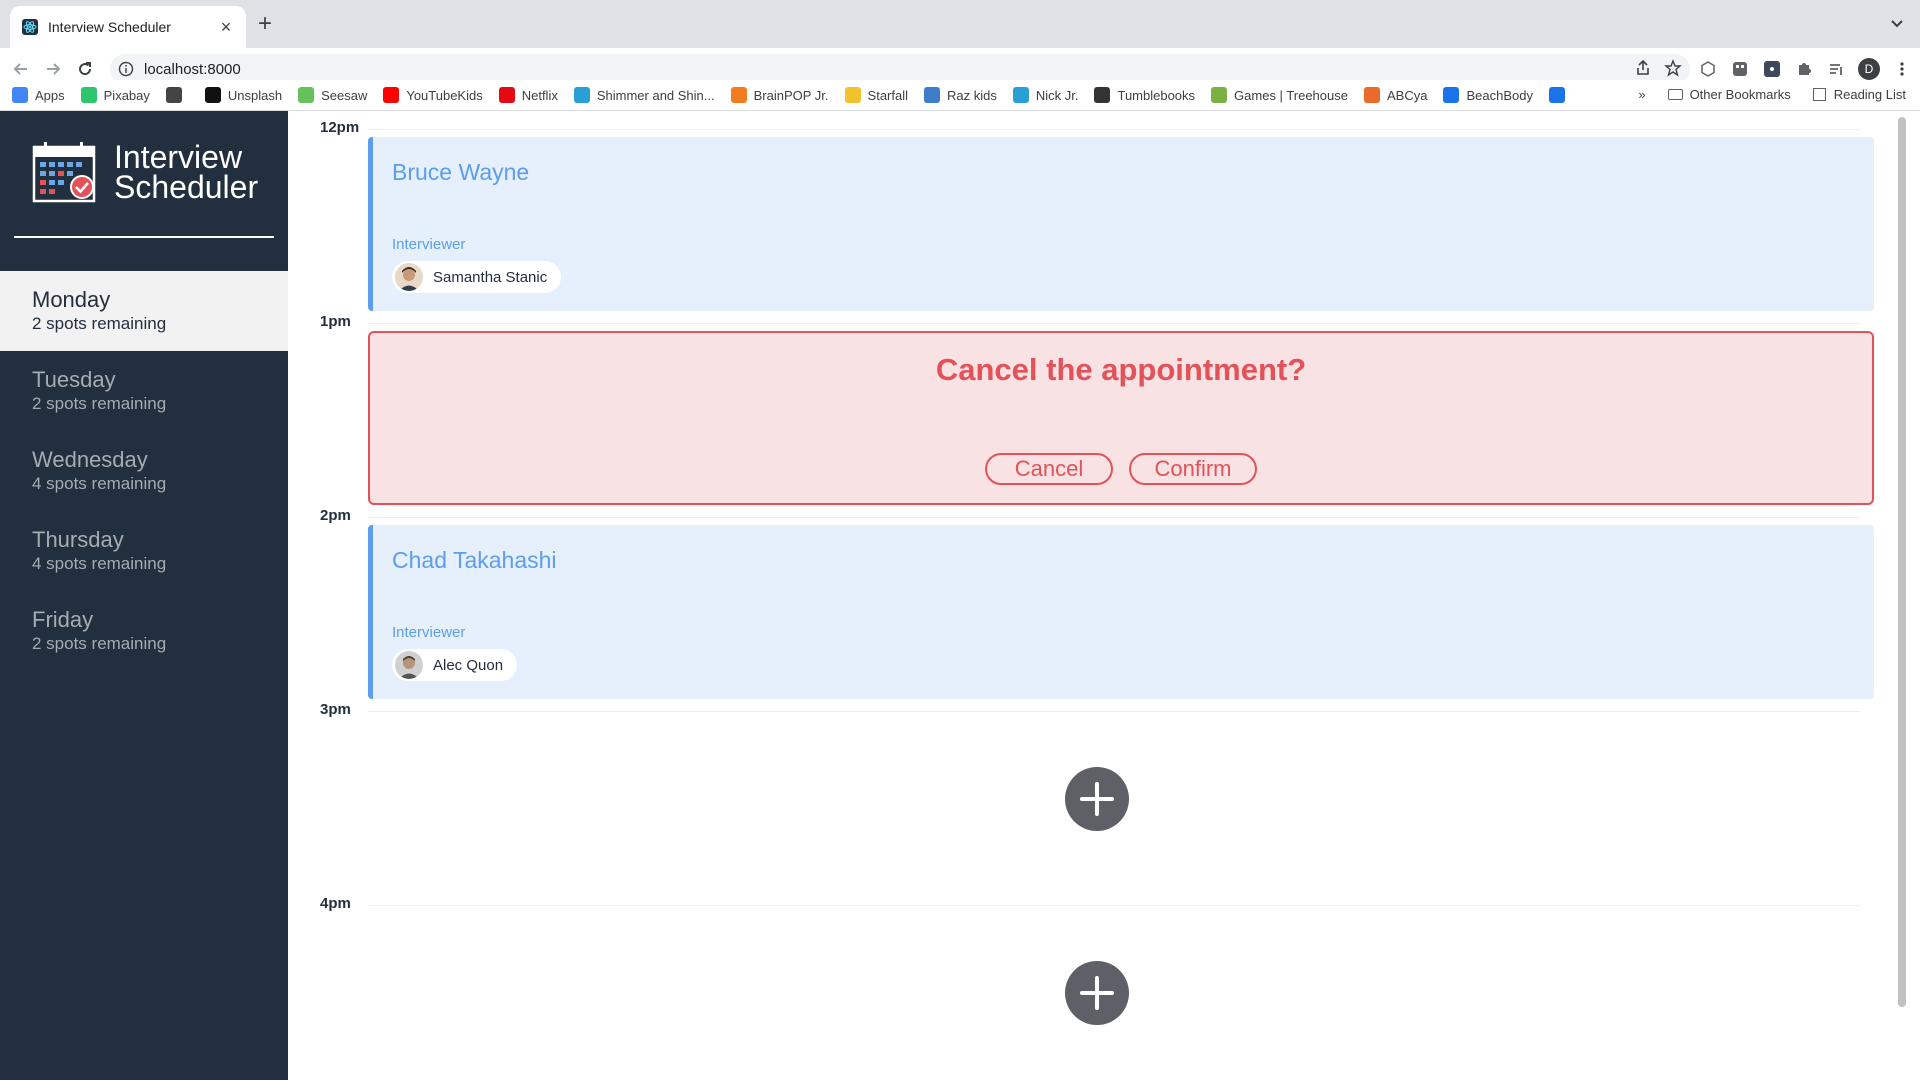 The width and height of the screenshot is (1920, 1080). I want to click on bookmark-item: Nick Jr., so click(1045, 95).